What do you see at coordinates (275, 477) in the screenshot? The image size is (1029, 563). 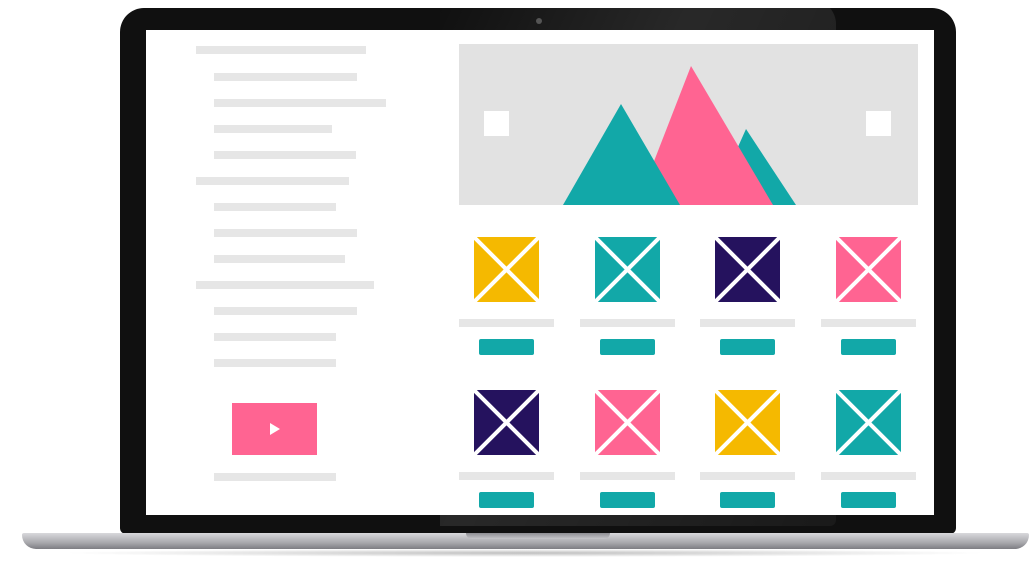 I see `video-caption-placeholder` at bounding box center [275, 477].